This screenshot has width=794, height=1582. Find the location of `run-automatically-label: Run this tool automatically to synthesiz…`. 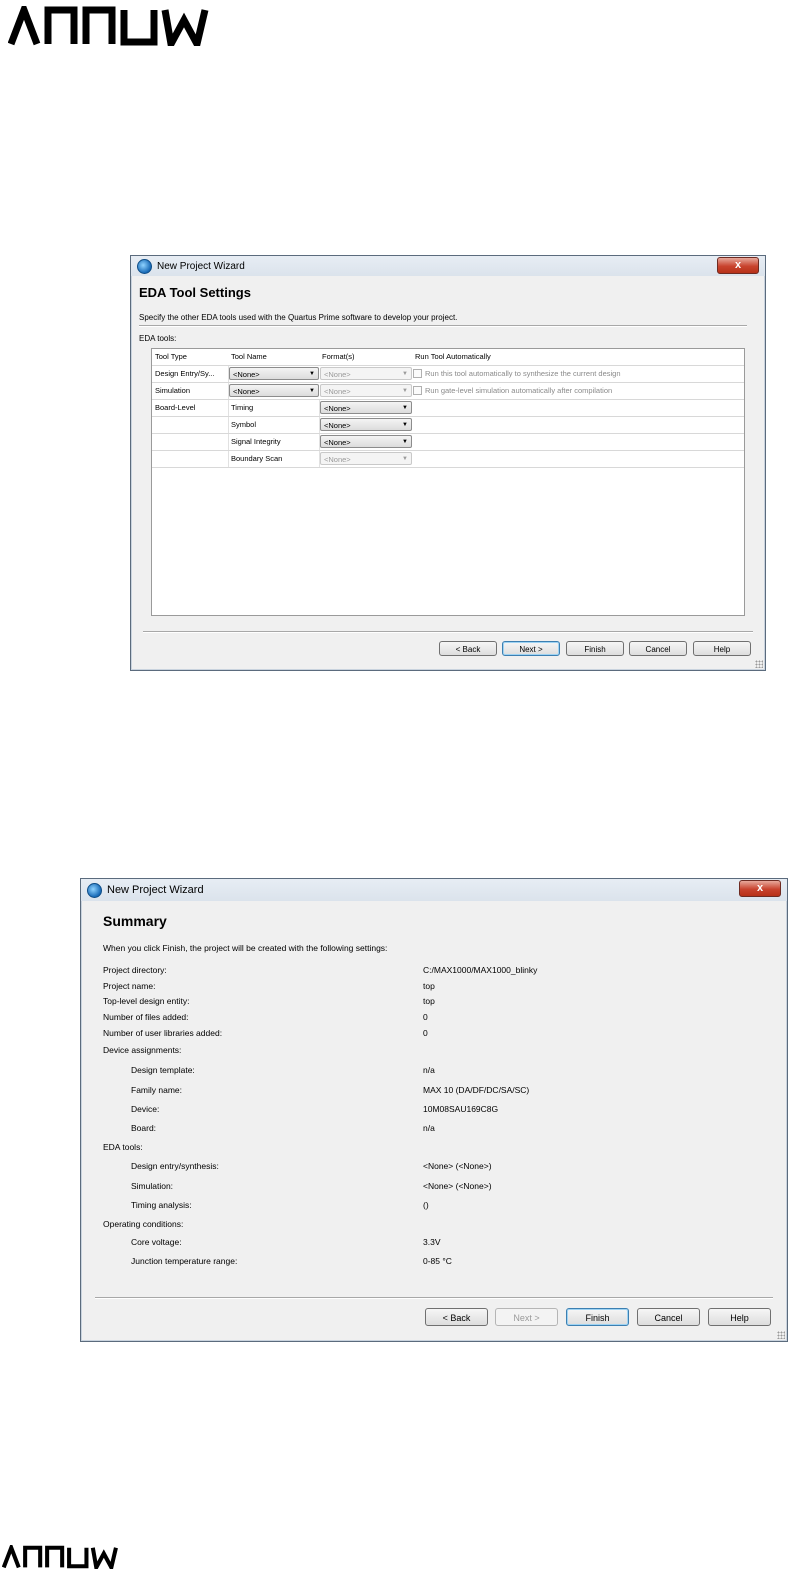

run-automatically-label: Run this tool automatically to synthesiz… is located at coordinates (523, 373).